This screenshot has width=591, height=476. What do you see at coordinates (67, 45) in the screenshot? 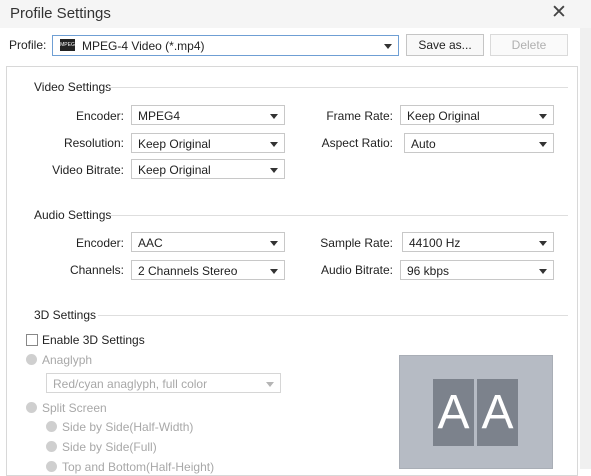
I see `mpeg-file-icon: MPEG` at bounding box center [67, 45].